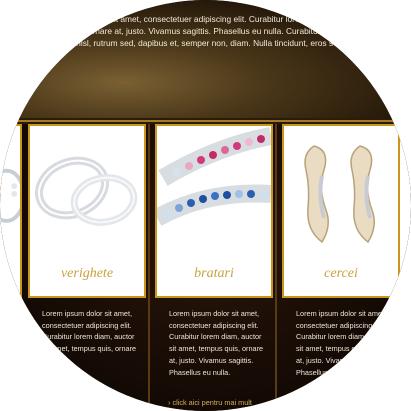 This screenshot has width=411, height=411. Describe the element at coordinates (86, 191) in the screenshot. I see `wedding-rings-image` at that location.